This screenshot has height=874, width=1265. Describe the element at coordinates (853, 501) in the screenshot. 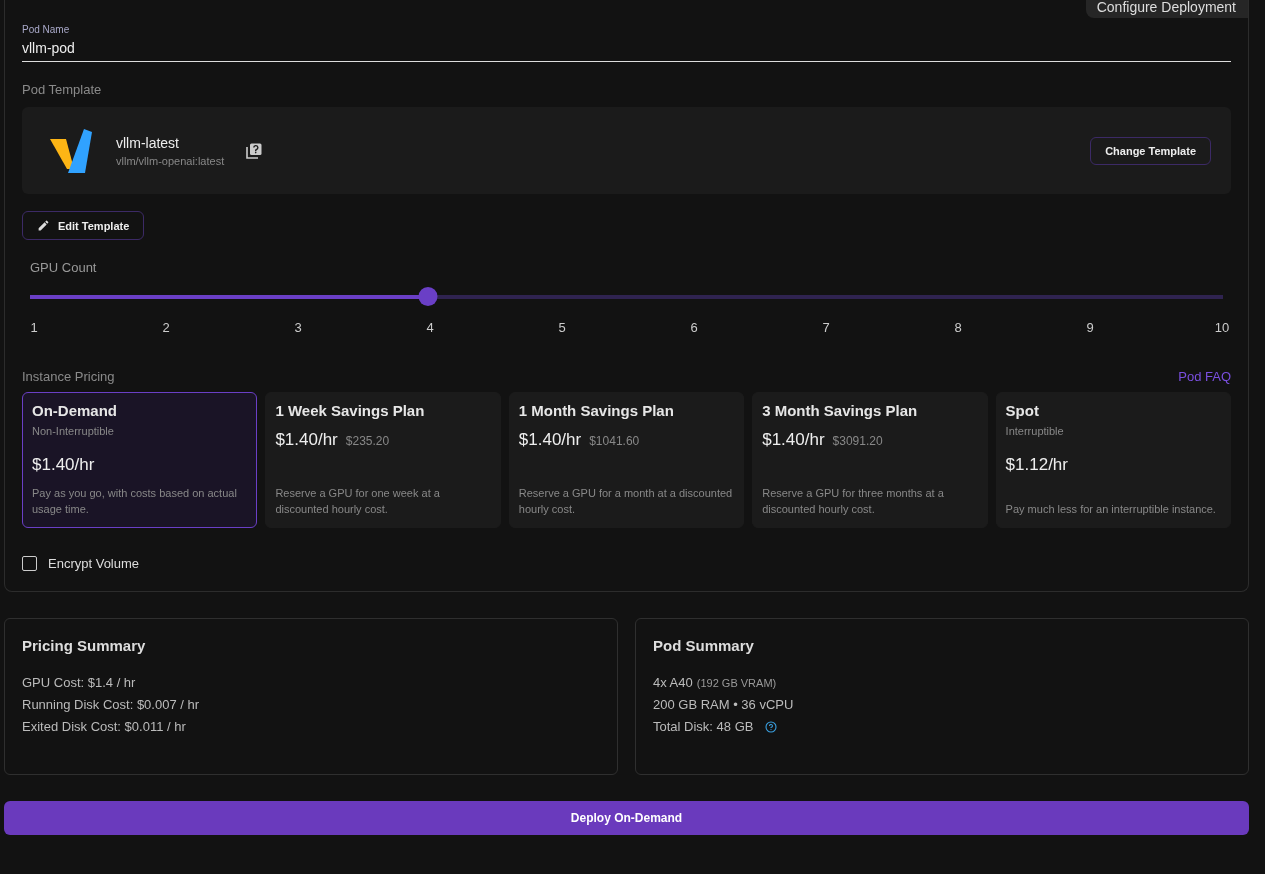

I see `plan-description: Reserve a GPU for three months at a discounted hourly cost.` at that location.